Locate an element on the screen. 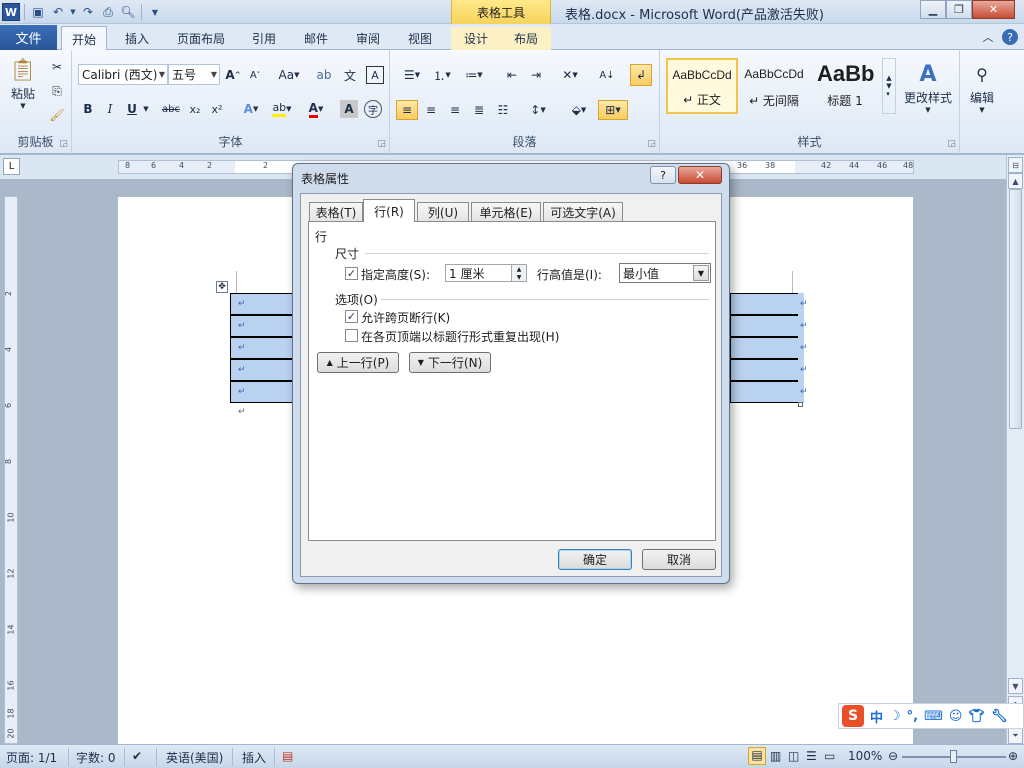 This screenshot has height=768, width=1024. font-name-combo: Calibri (西文) ▼ is located at coordinates (123, 74).